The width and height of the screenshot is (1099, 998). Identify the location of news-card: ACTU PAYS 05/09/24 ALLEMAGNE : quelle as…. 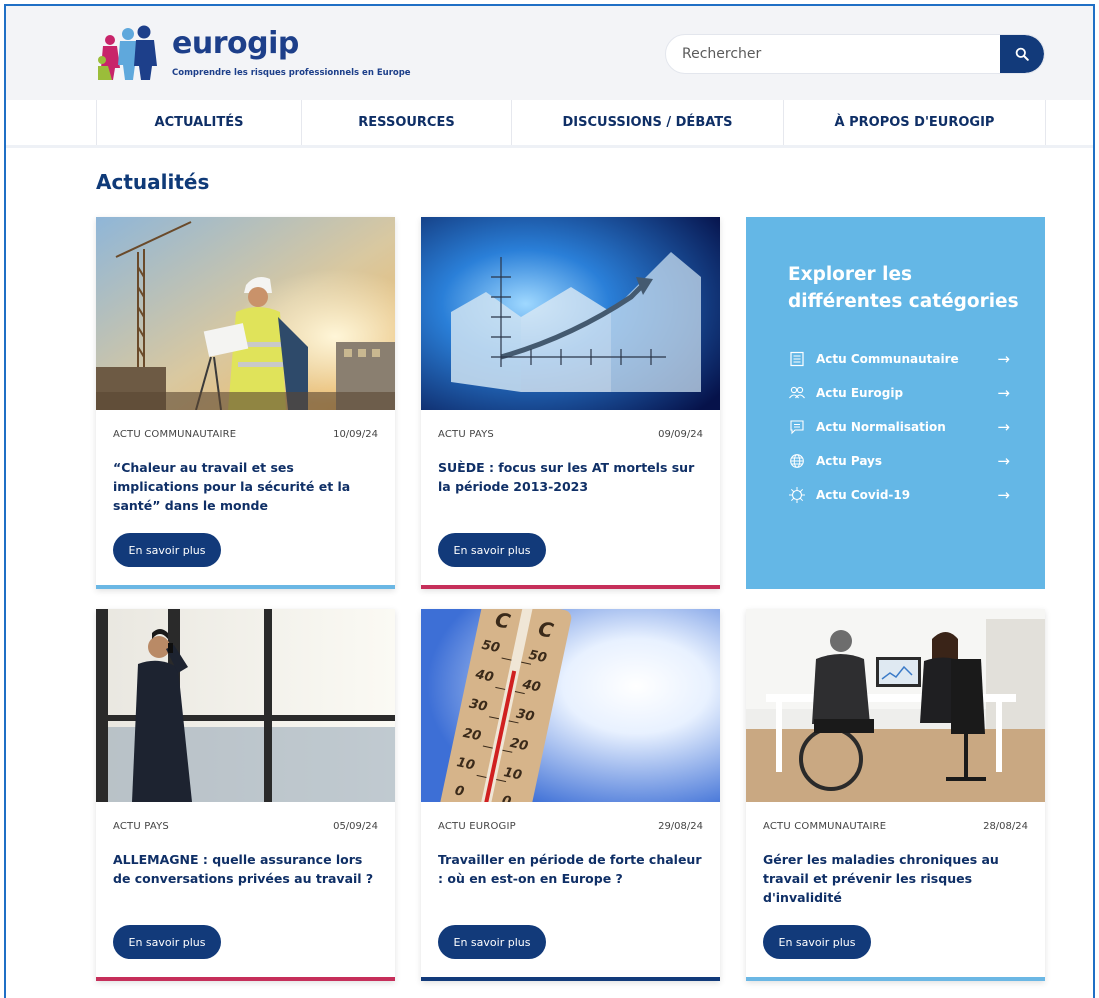
(245, 795).